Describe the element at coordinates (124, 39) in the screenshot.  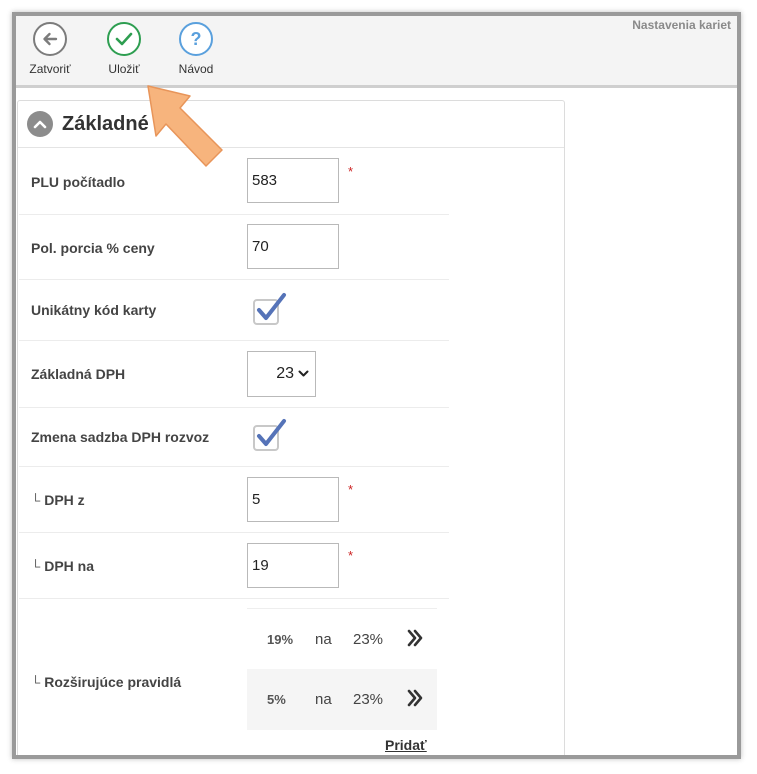
I see `checkmark-icon` at that location.